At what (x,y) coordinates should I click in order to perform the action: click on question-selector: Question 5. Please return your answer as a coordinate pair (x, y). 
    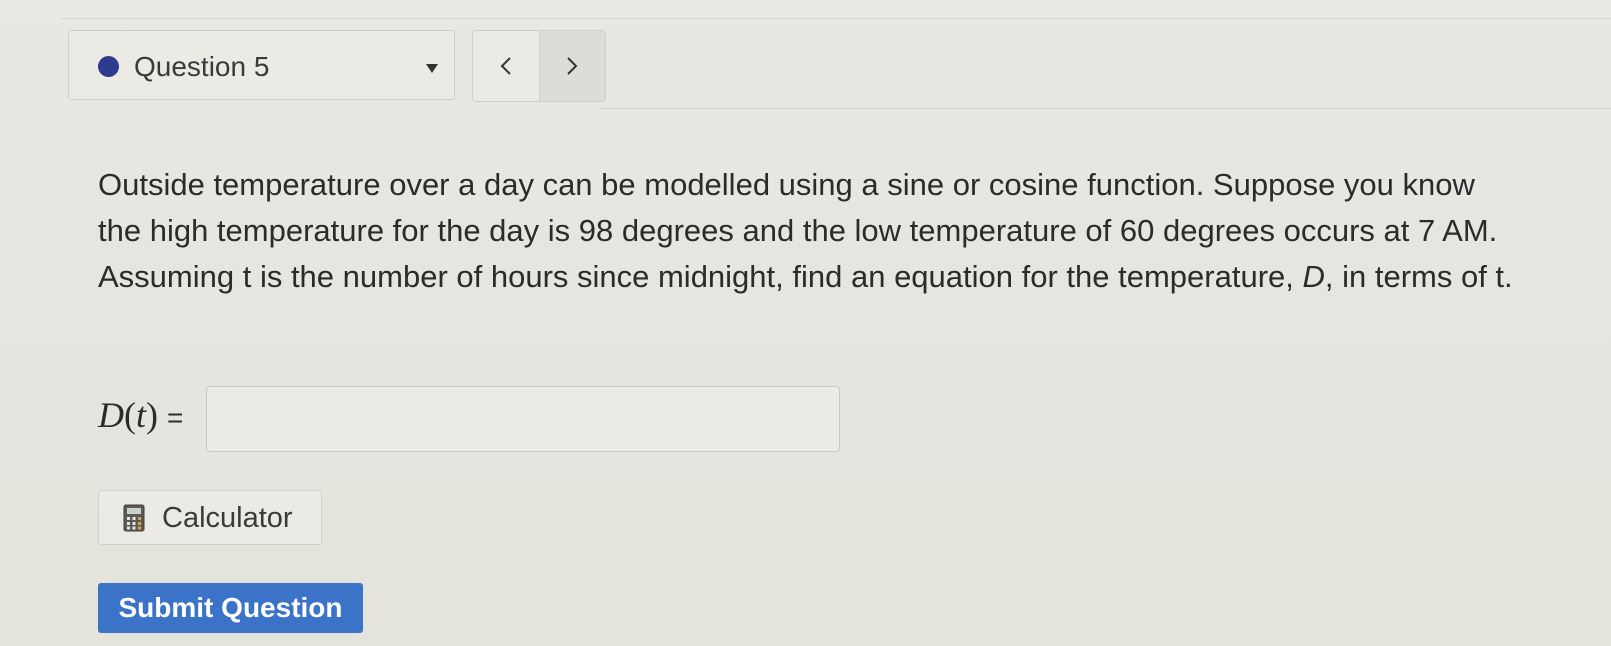
    Looking at the image, I should click on (261, 65).